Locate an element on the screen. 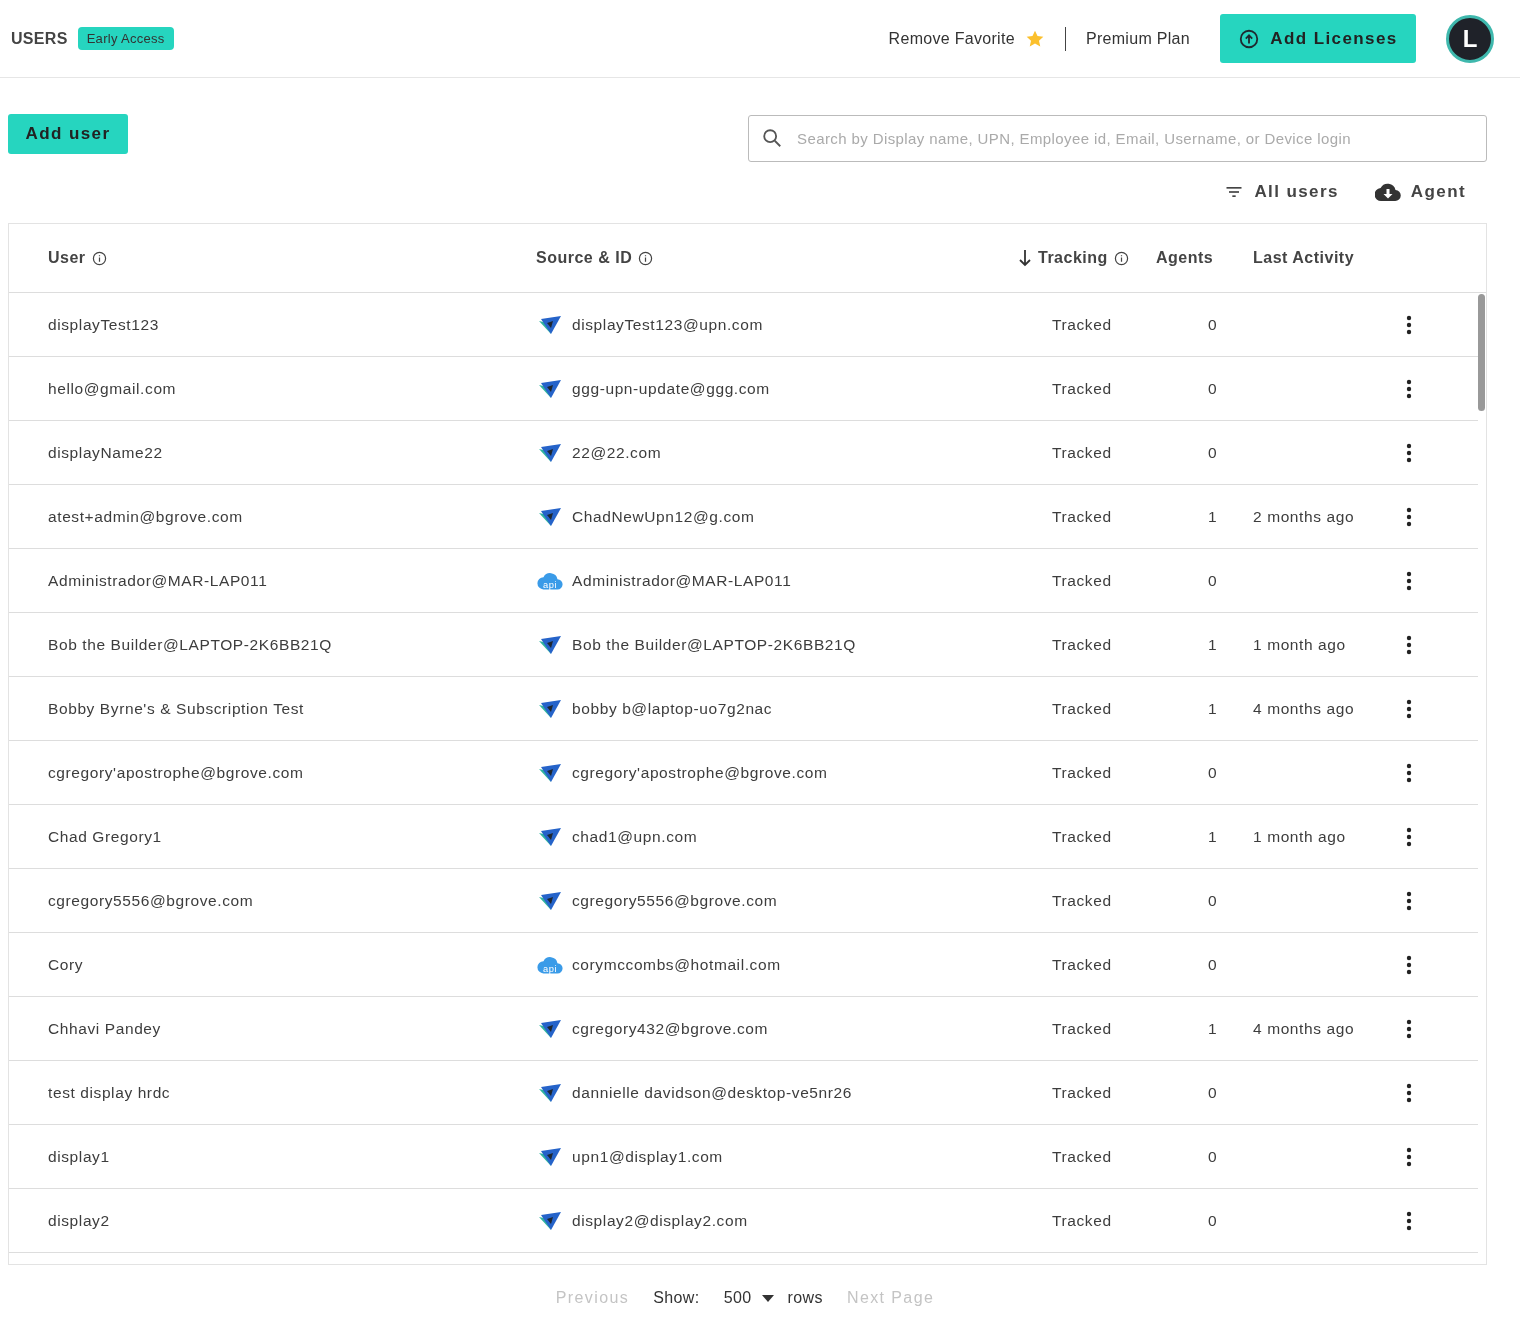 The image size is (1520, 1342). user-name: Chhavi Pandey is located at coordinates (105, 1028).